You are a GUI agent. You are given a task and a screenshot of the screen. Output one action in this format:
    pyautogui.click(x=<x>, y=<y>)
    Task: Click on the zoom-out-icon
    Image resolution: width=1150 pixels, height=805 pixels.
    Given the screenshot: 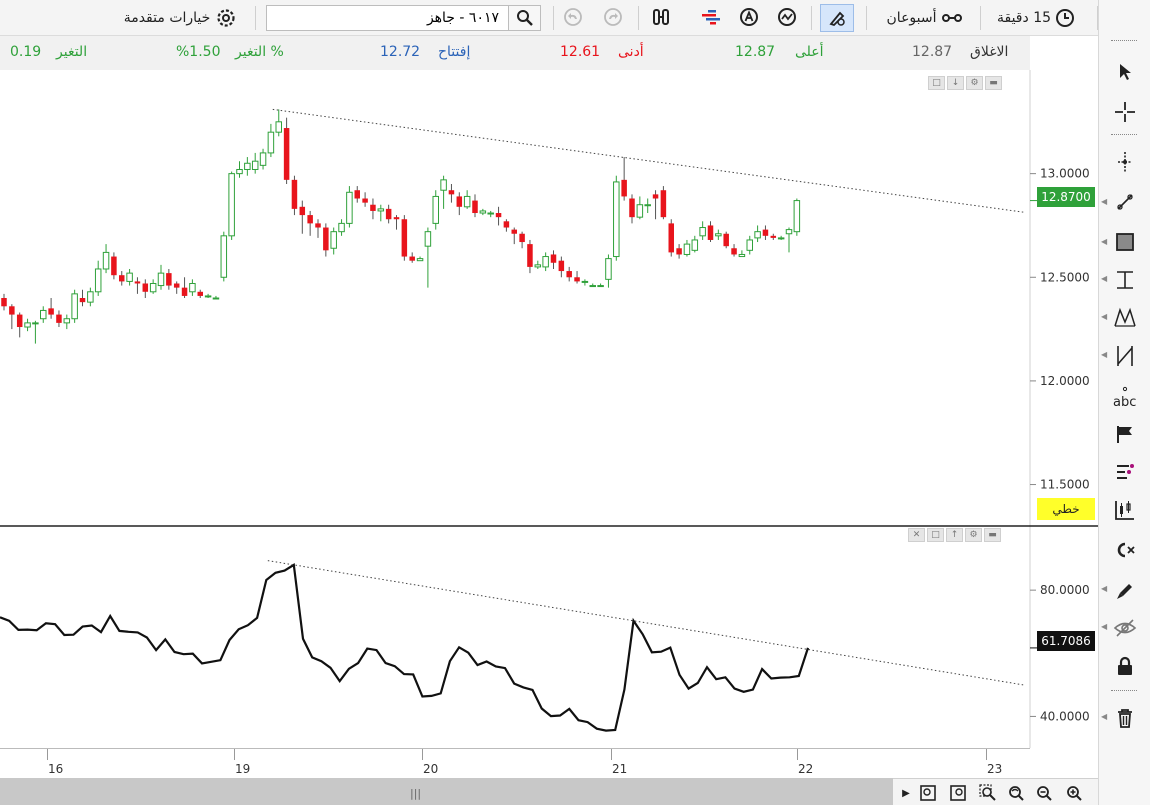 What is the action you would take?
    pyautogui.click(x=1044, y=793)
    